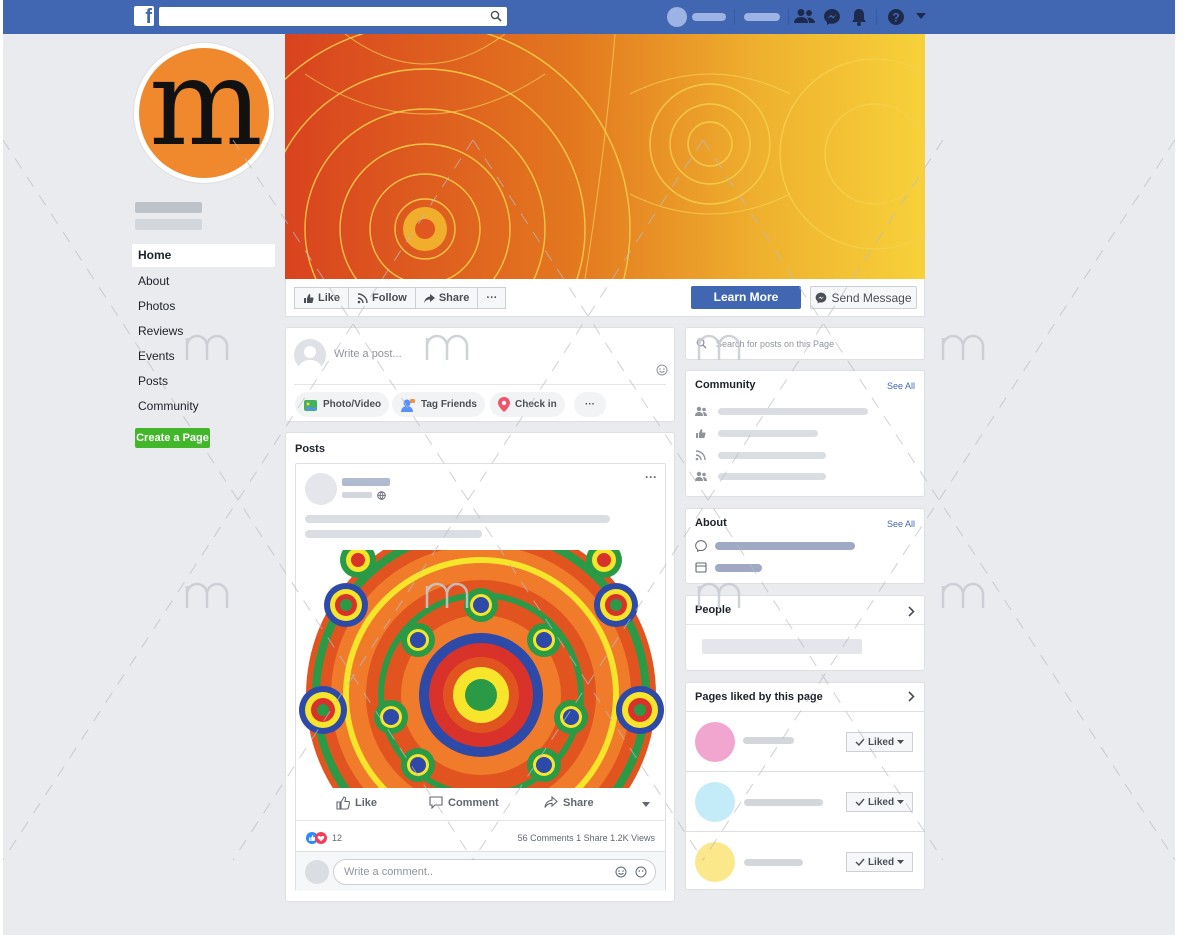 The image size is (1191, 935). Describe the element at coordinates (203, 406) in the screenshot. I see `nav-item-community: Community` at that location.